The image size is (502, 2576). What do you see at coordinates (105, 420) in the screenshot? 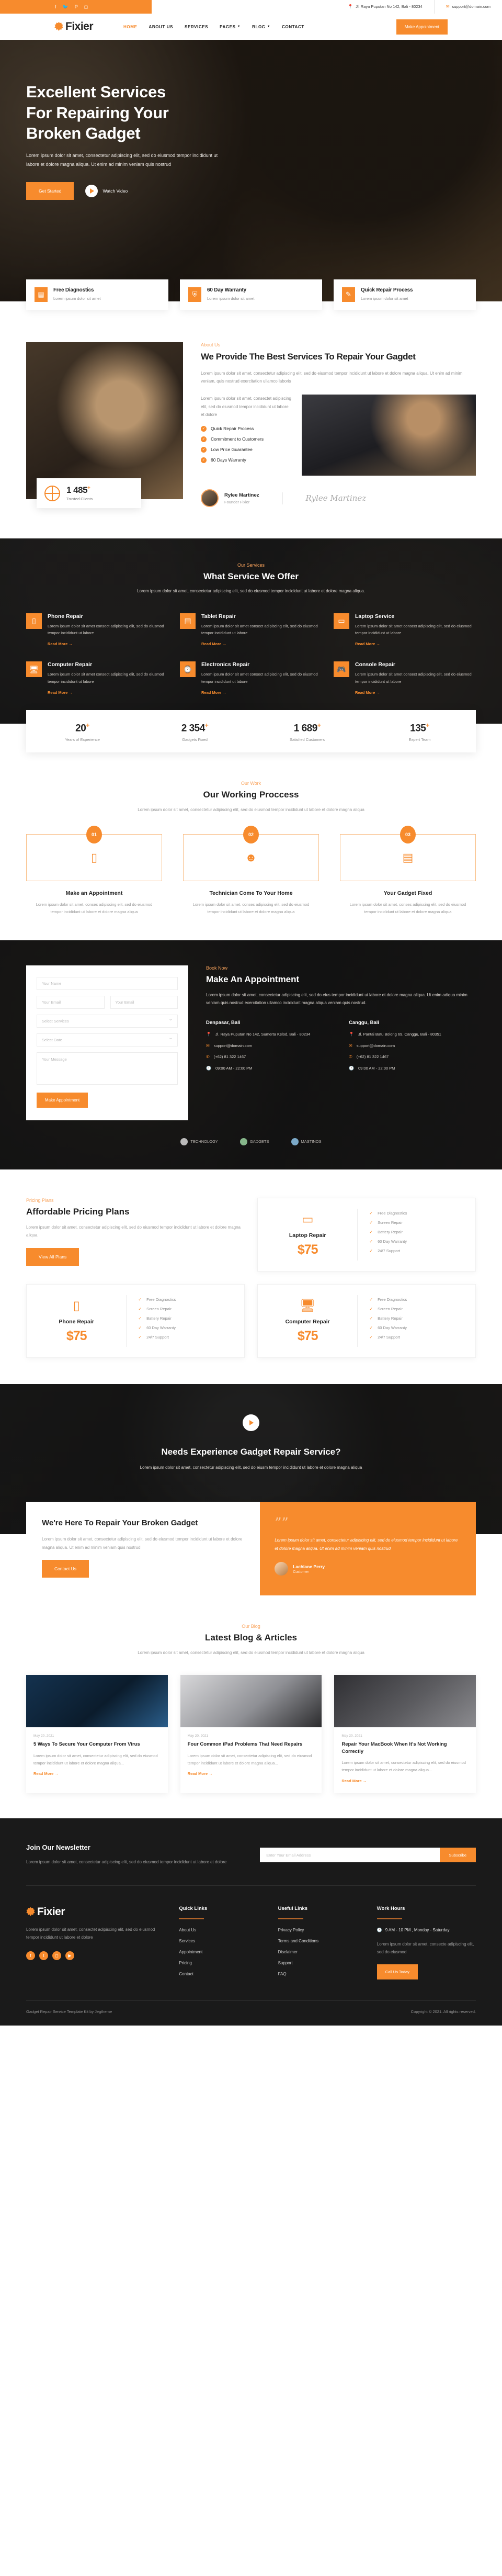
I see `about-image` at bounding box center [105, 420].